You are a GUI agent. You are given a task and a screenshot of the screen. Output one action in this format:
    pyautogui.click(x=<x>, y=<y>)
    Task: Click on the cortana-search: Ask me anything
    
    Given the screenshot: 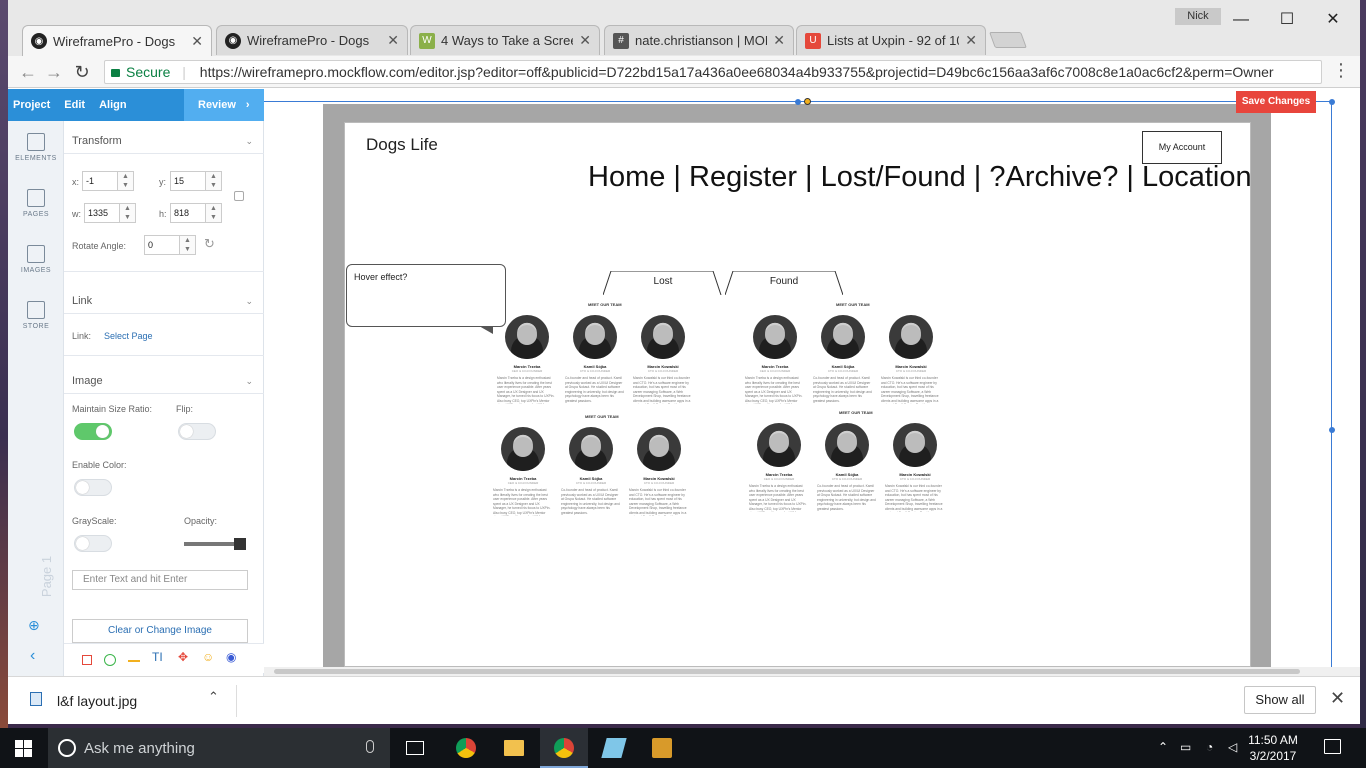 What is the action you would take?
    pyautogui.click(x=219, y=748)
    